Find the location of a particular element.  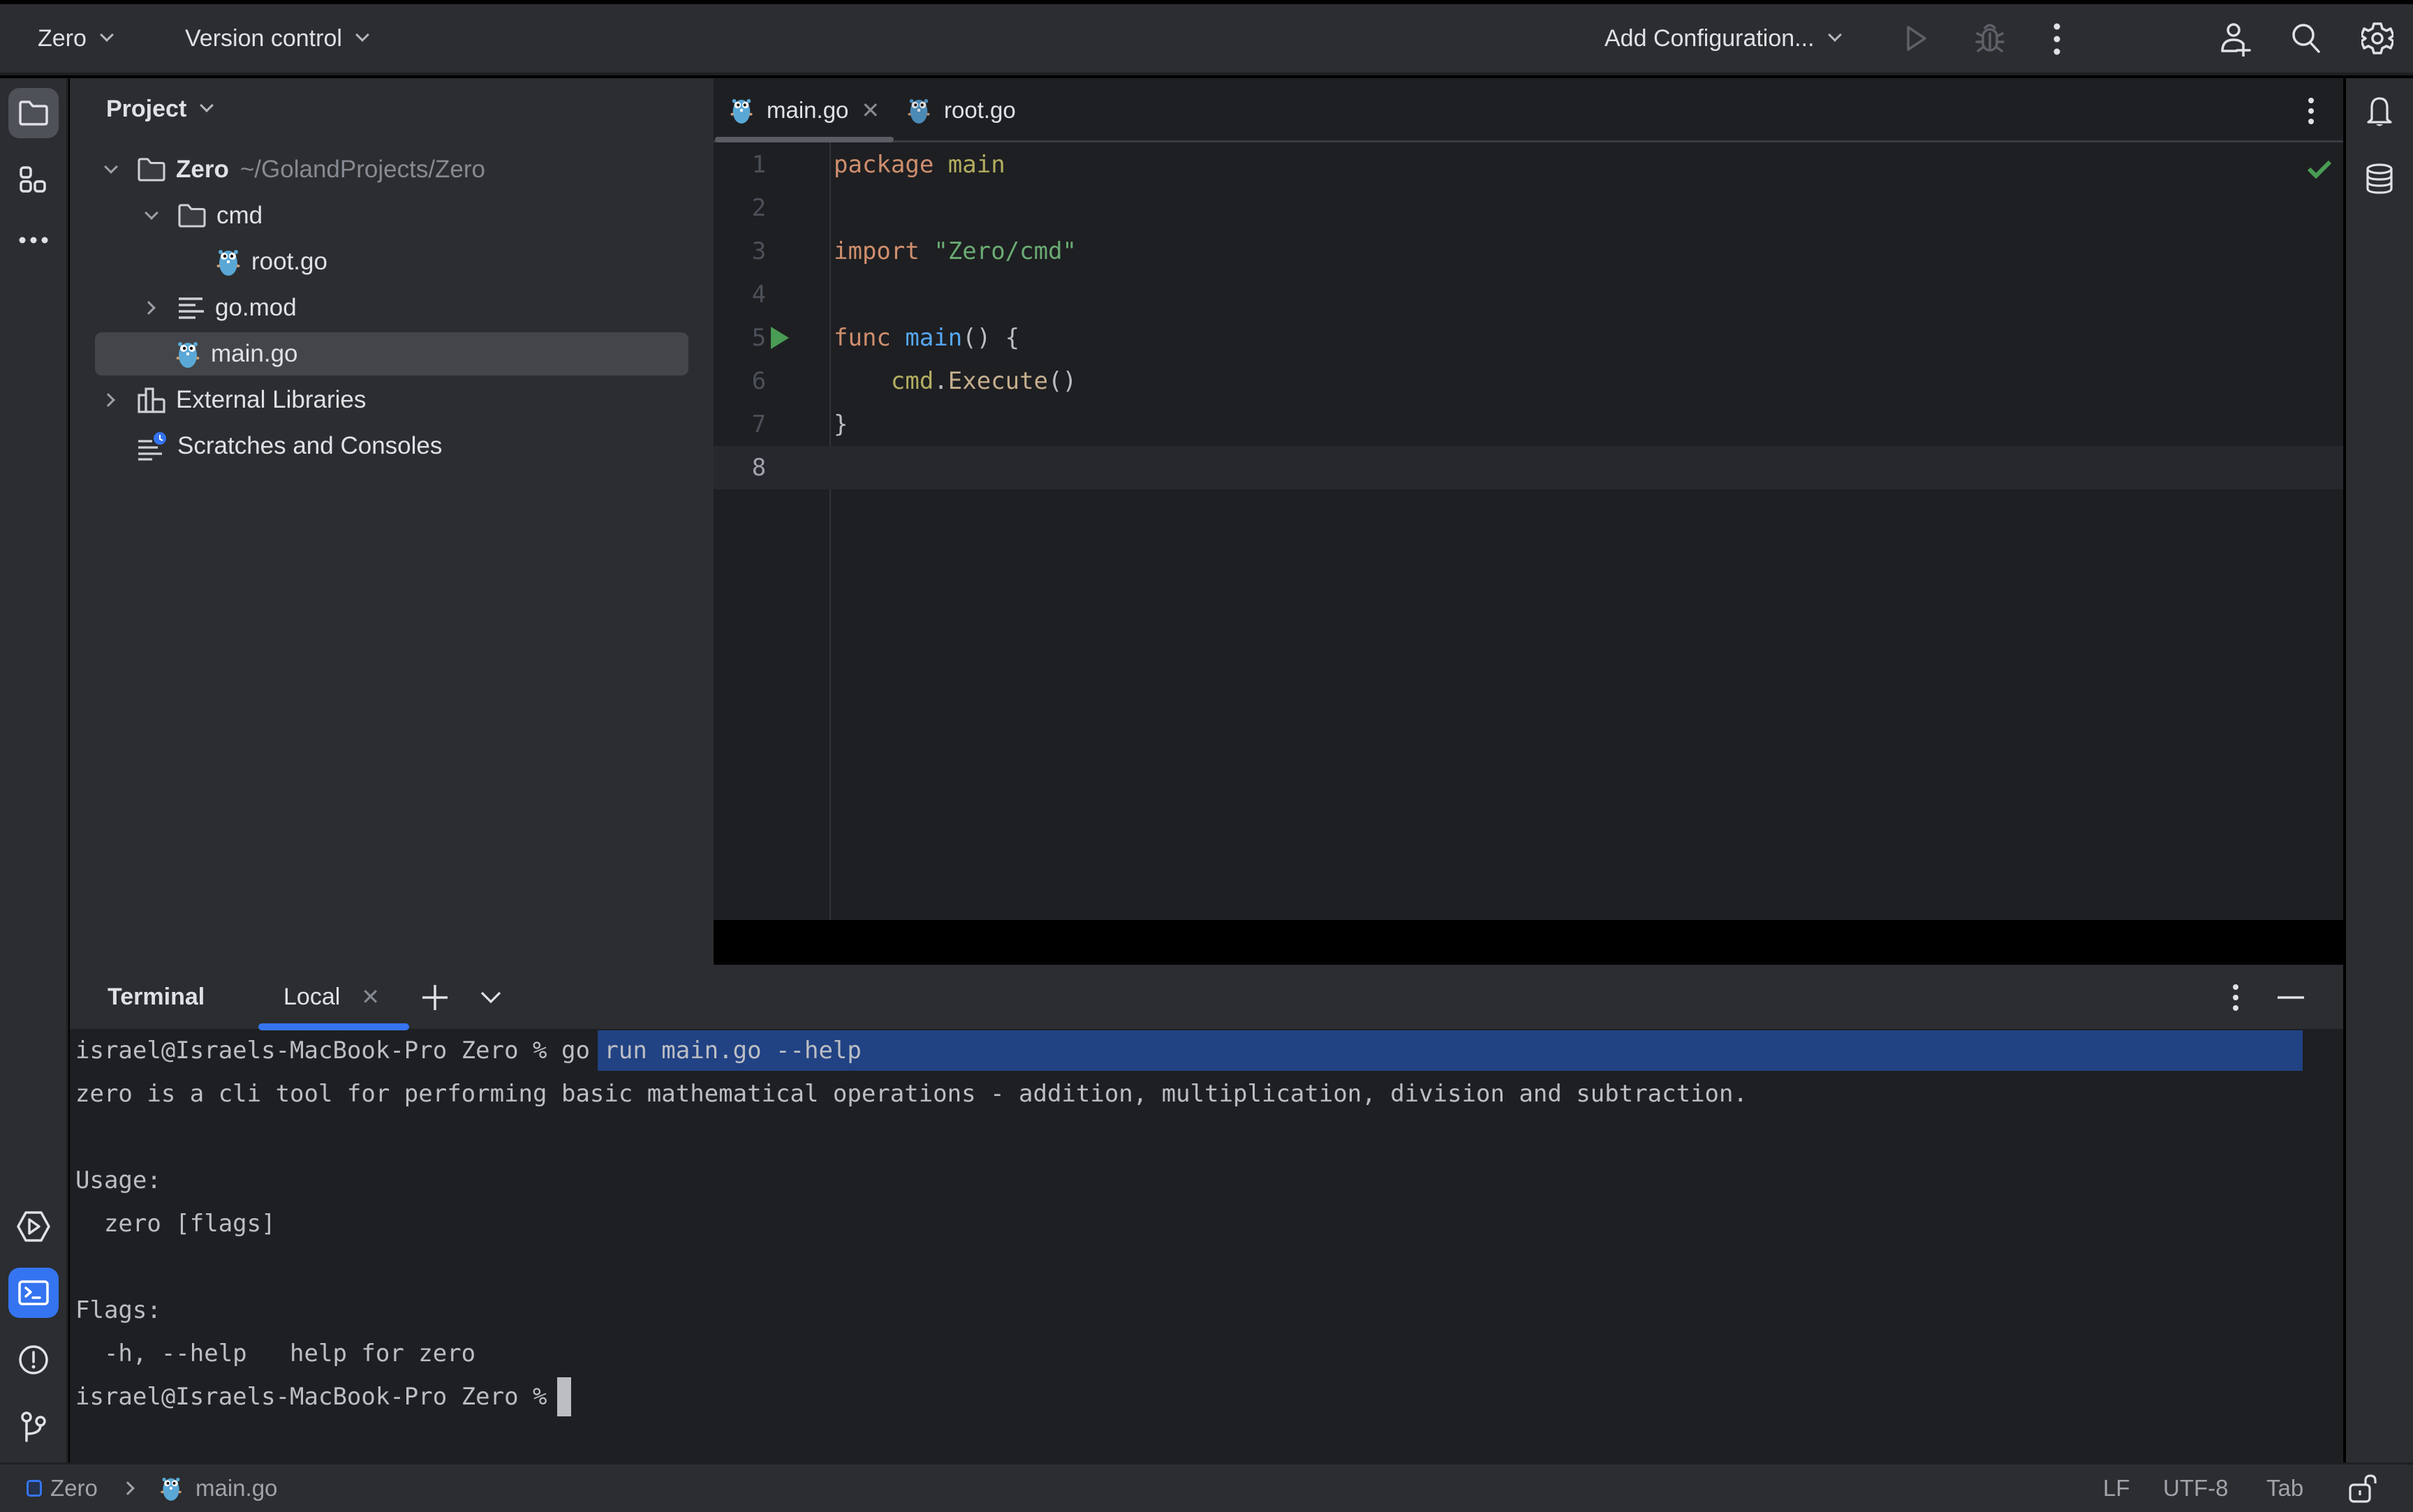

problems-tool-button is located at coordinates (33, 1360).